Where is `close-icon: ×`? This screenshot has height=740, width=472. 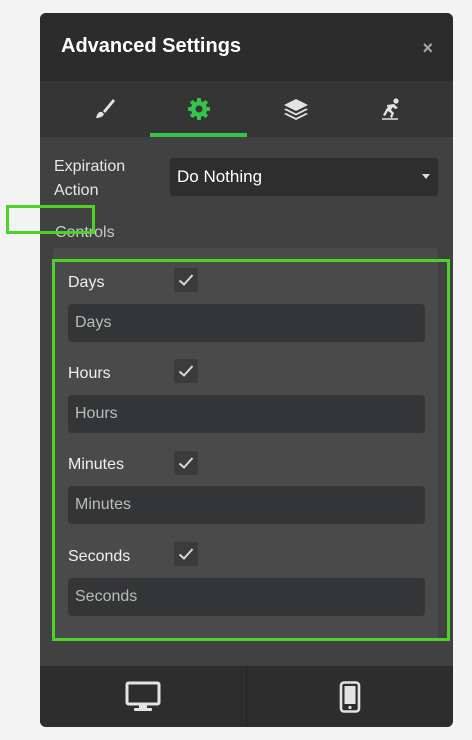 close-icon: × is located at coordinates (427, 48).